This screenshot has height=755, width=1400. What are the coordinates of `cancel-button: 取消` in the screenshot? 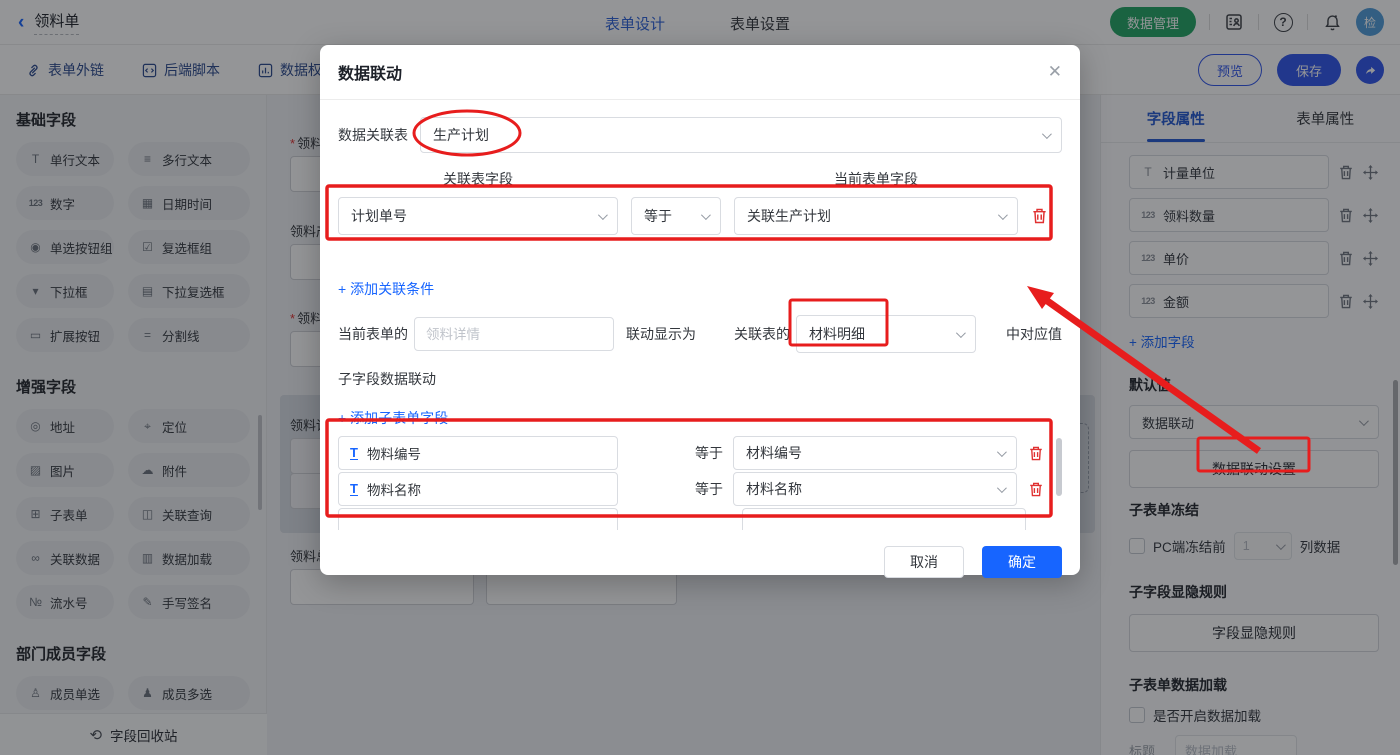 It's located at (924, 562).